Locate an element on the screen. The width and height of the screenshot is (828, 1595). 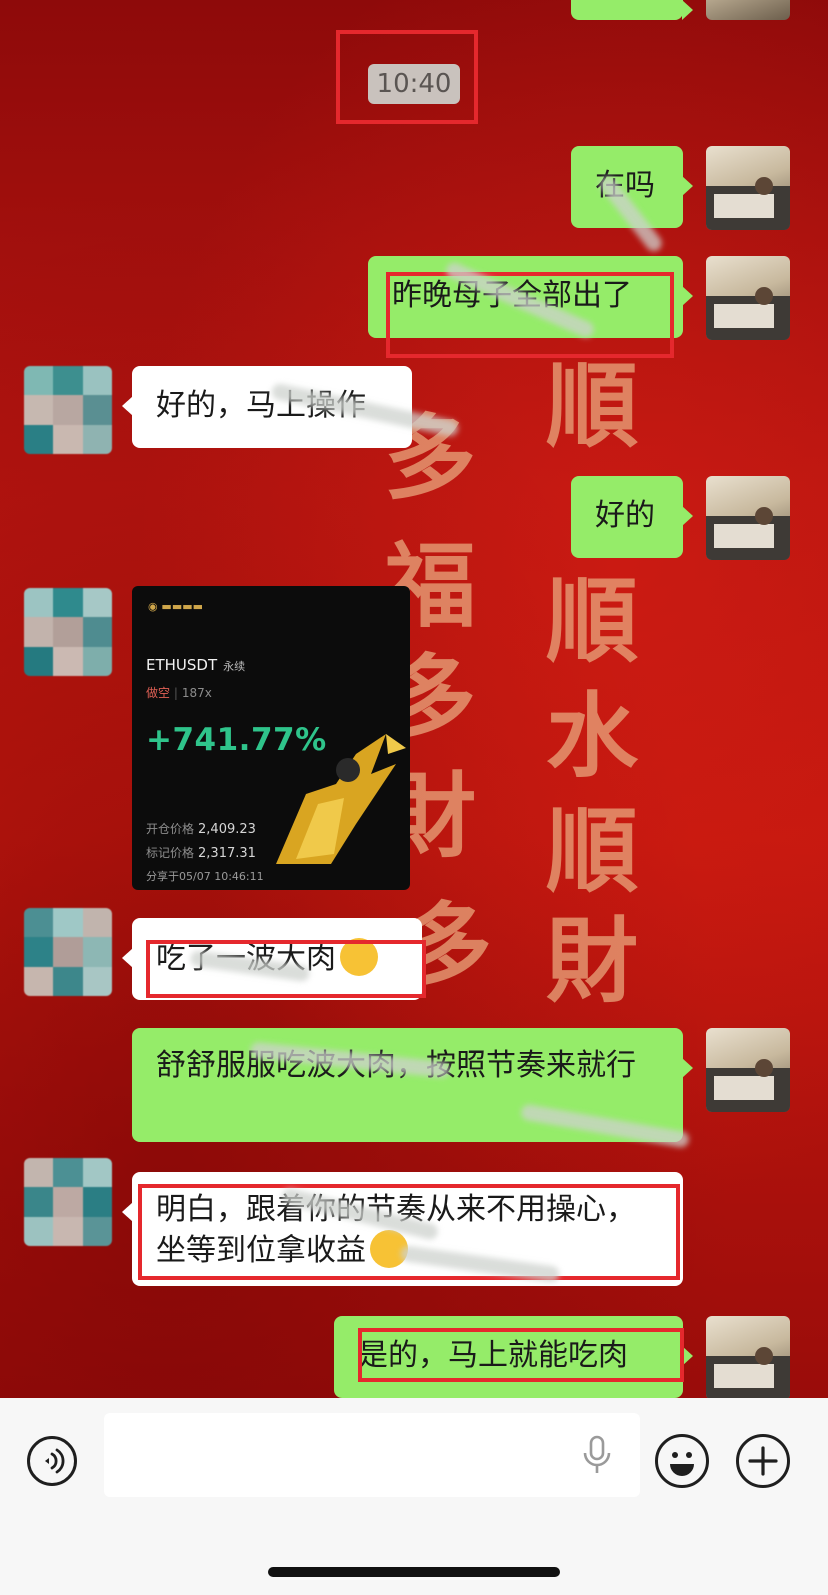
voice-icon is located at coordinates (55, 1461).